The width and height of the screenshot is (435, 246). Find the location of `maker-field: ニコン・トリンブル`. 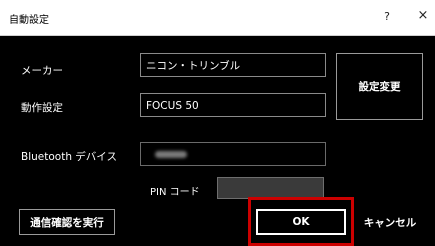

maker-field: ニコン・トリンブル is located at coordinates (233, 65).